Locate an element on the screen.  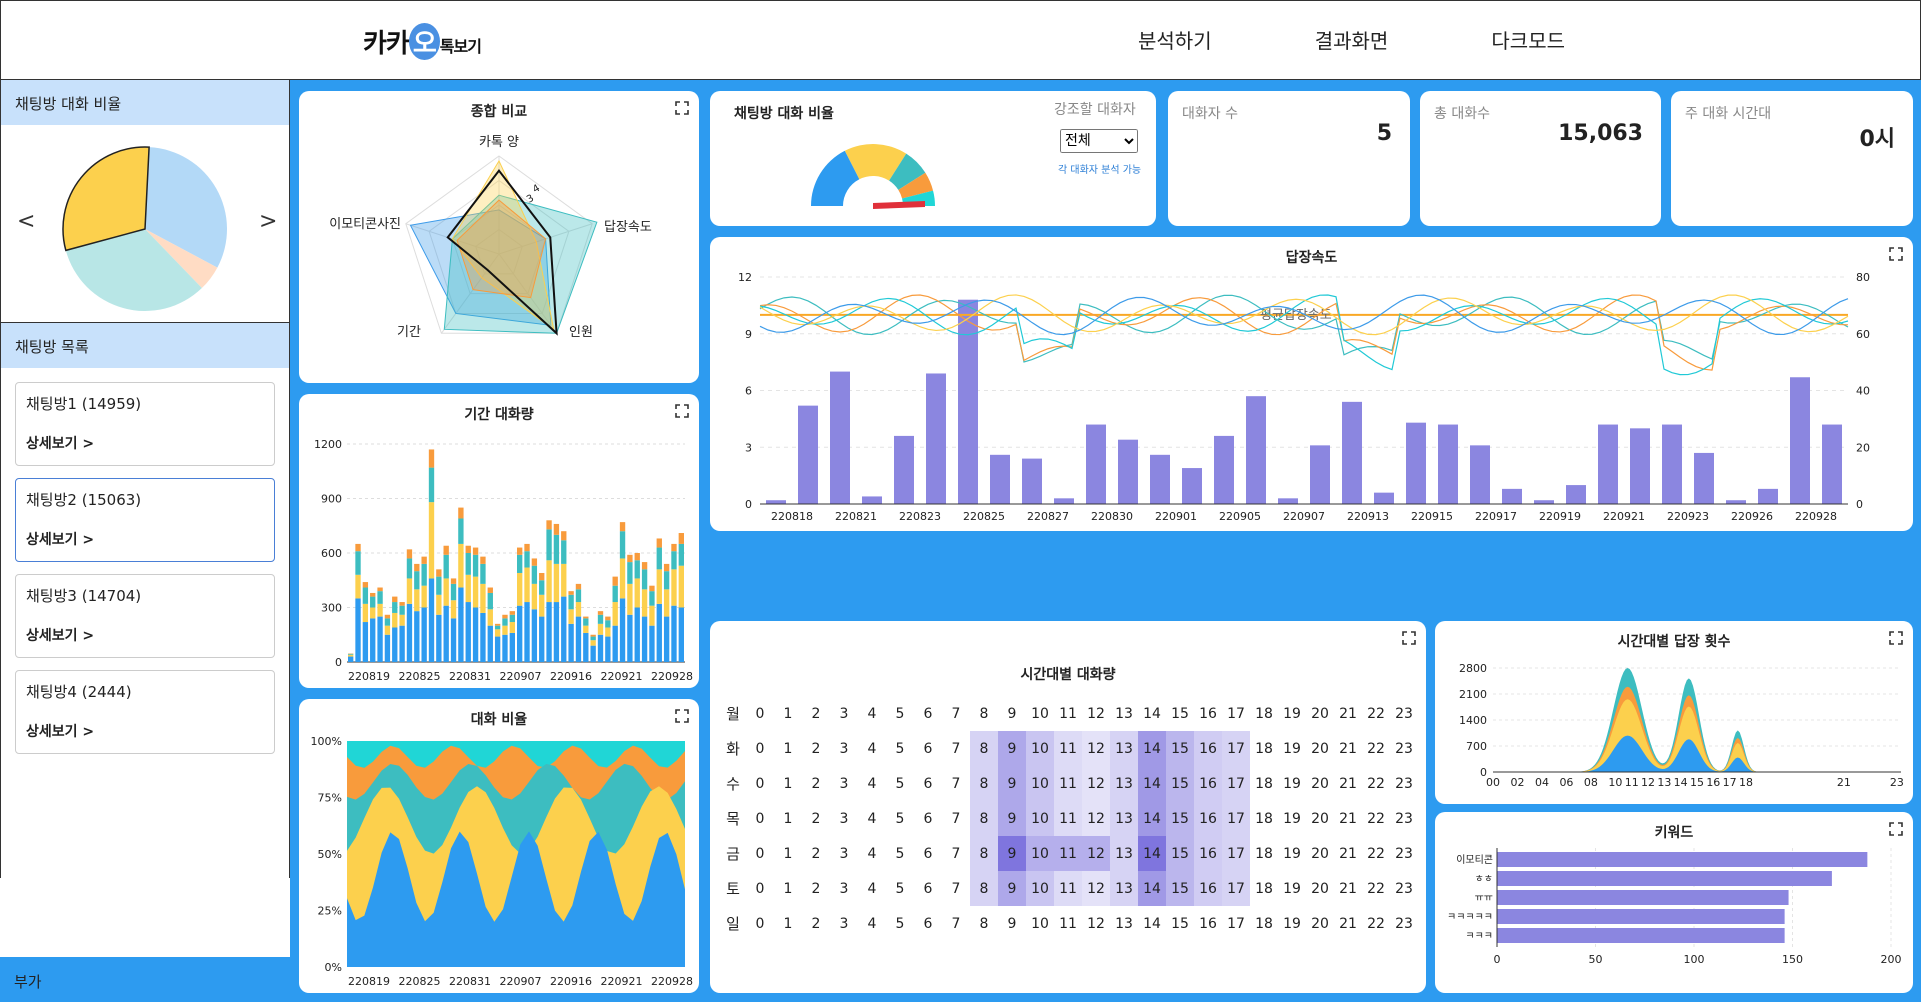
logo-text-b: 톡보기 is located at coordinates (460, 46).